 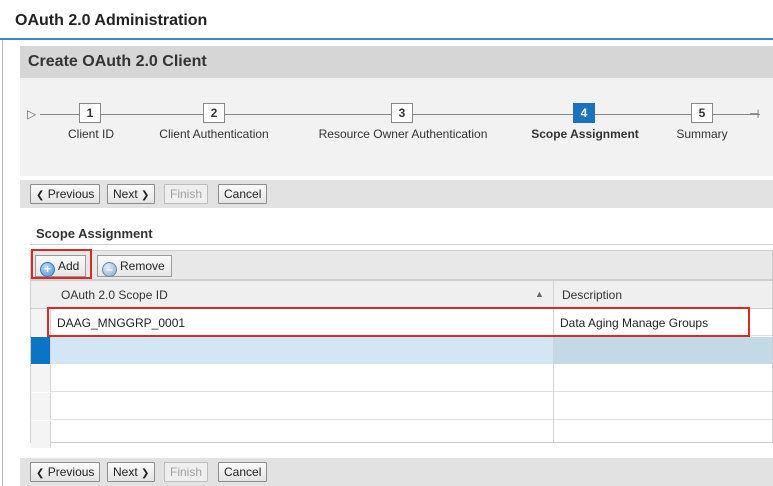 I want to click on cancel-button-bottom: Cancel, so click(x=243, y=472).